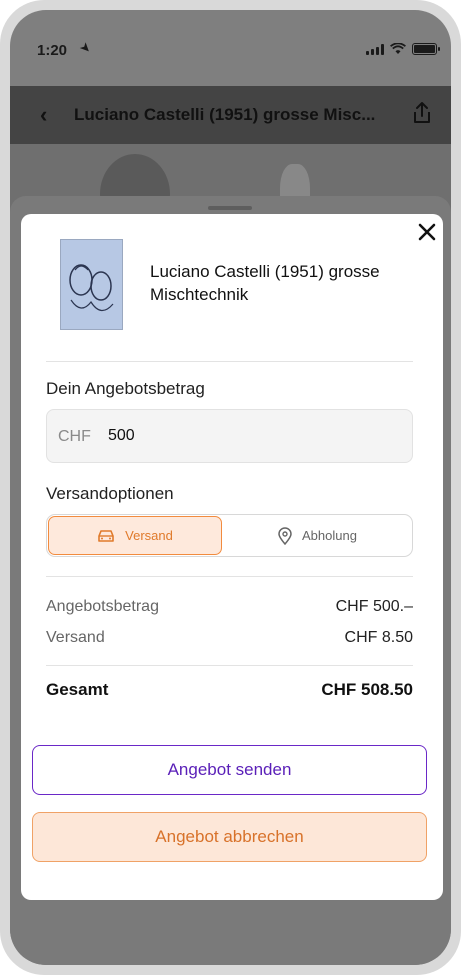  Describe the element at coordinates (77, 689) in the screenshot. I see `total-label: Gesamt` at that location.